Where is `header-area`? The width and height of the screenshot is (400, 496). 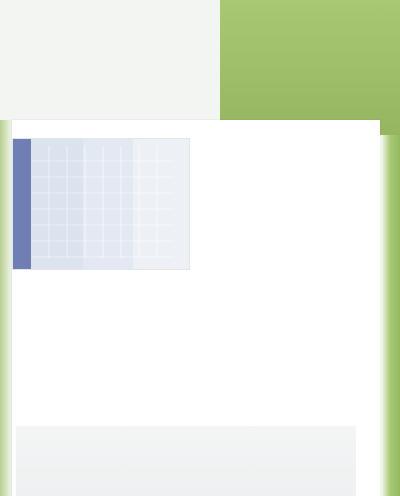 header-area is located at coordinates (110, 60).